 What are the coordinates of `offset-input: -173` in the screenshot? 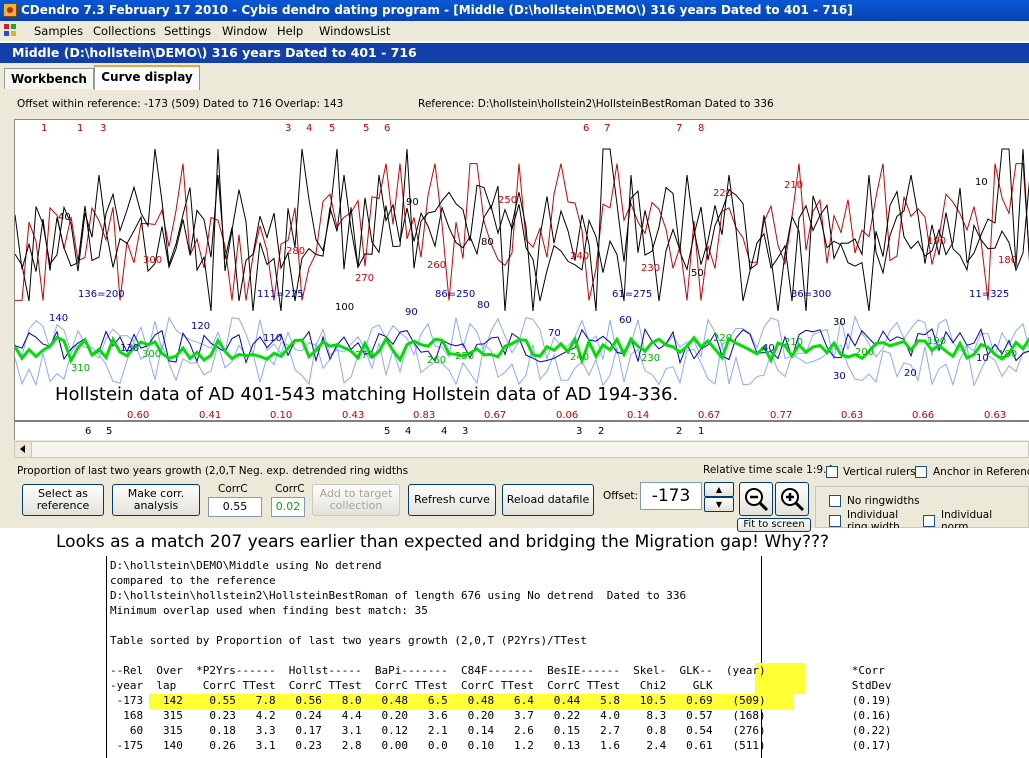 It's located at (671, 496).